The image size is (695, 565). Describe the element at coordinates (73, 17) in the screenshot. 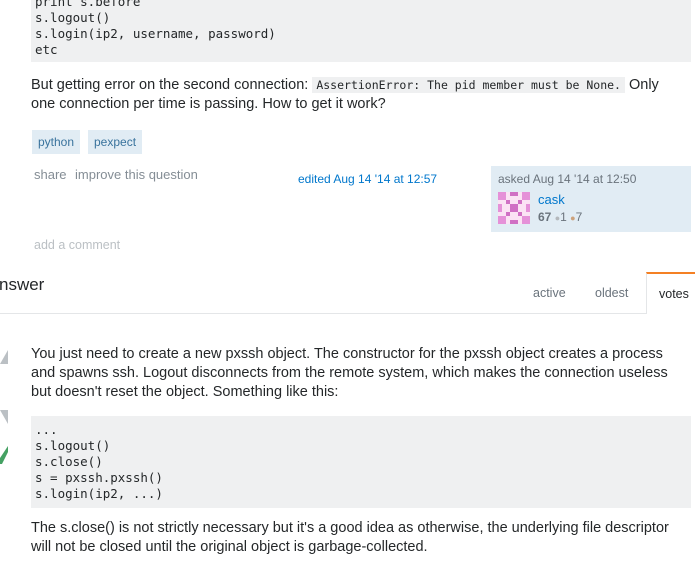

I see `code-line: s.logout()` at that location.